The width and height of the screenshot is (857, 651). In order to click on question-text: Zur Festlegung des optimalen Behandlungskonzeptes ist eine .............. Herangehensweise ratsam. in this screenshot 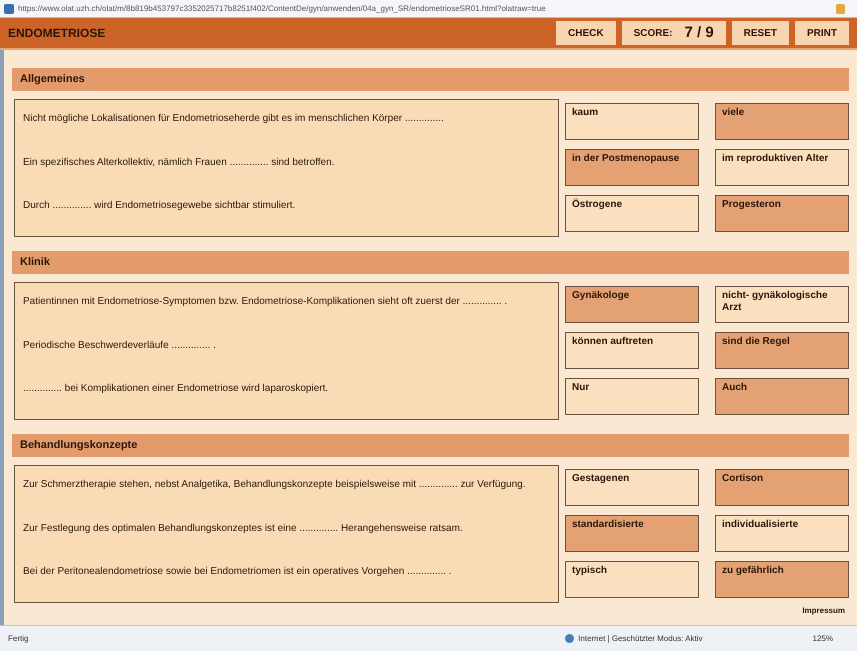, I will do `click(243, 528)`.